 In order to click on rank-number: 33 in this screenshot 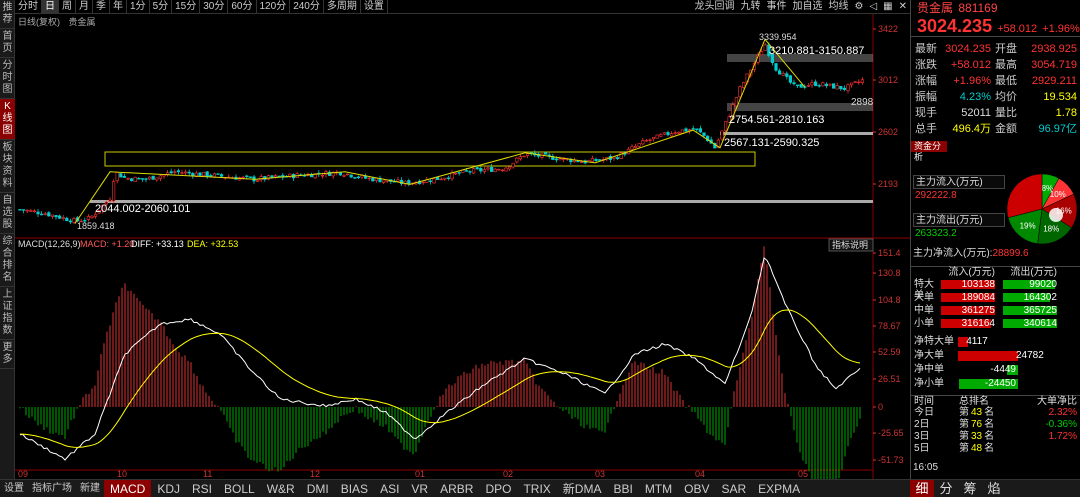, I will do `click(977, 436)`.